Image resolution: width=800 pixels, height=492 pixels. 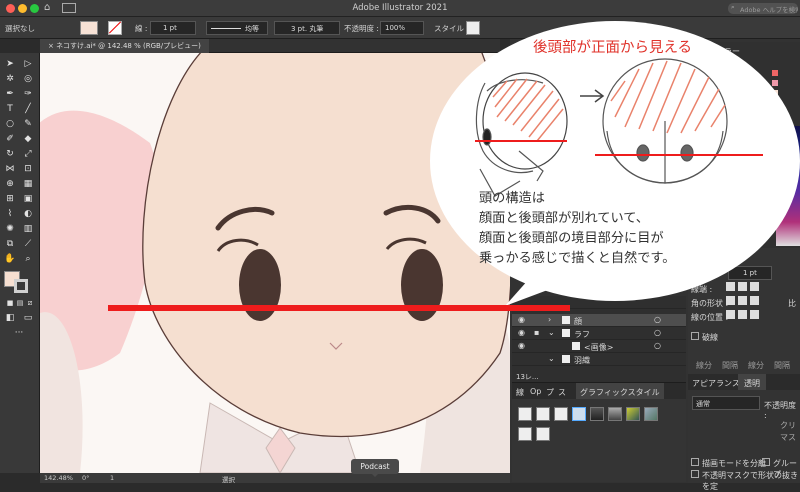 What do you see at coordinates (141, 28) in the screenshot?
I see `stroke-label: 線 :` at bounding box center [141, 28].